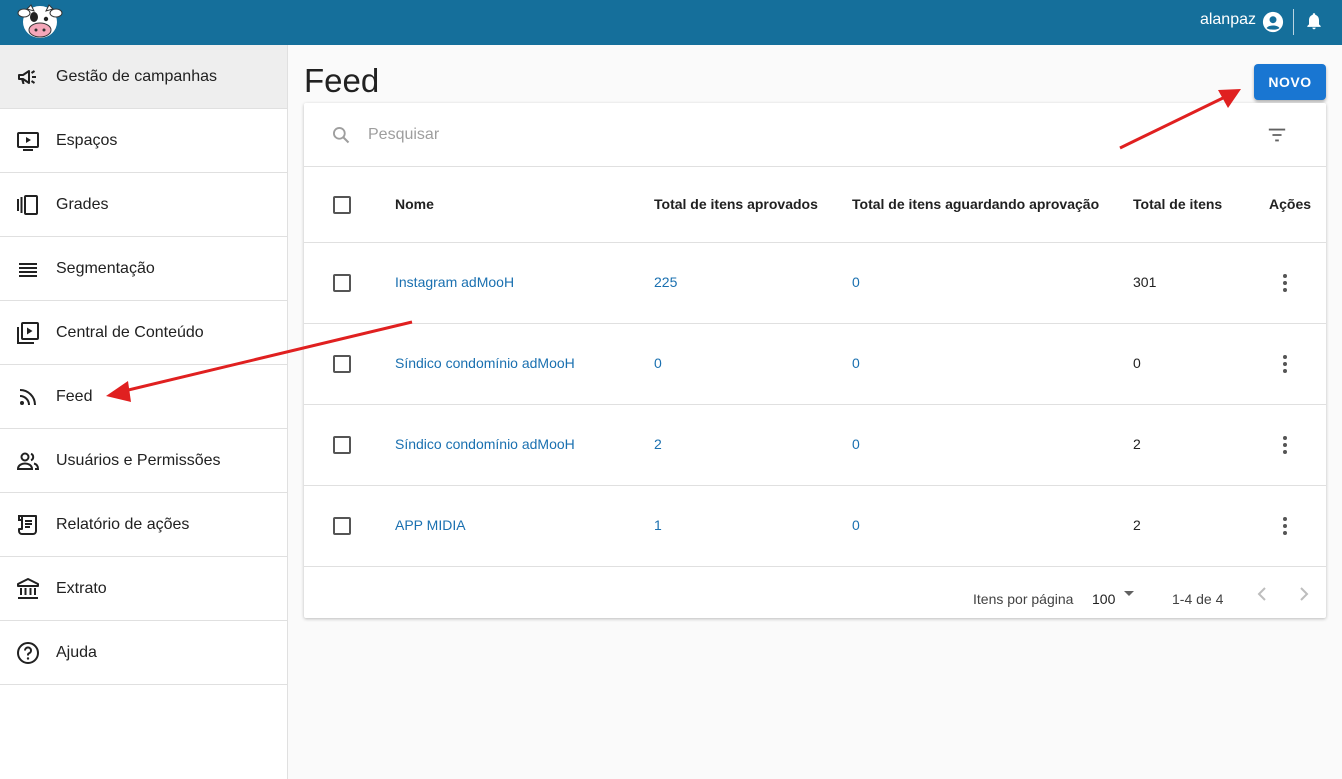 The width and height of the screenshot is (1342, 779). What do you see at coordinates (143, 653) in the screenshot?
I see `sidebar-item-ajuda: Ajuda` at bounding box center [143, 653].